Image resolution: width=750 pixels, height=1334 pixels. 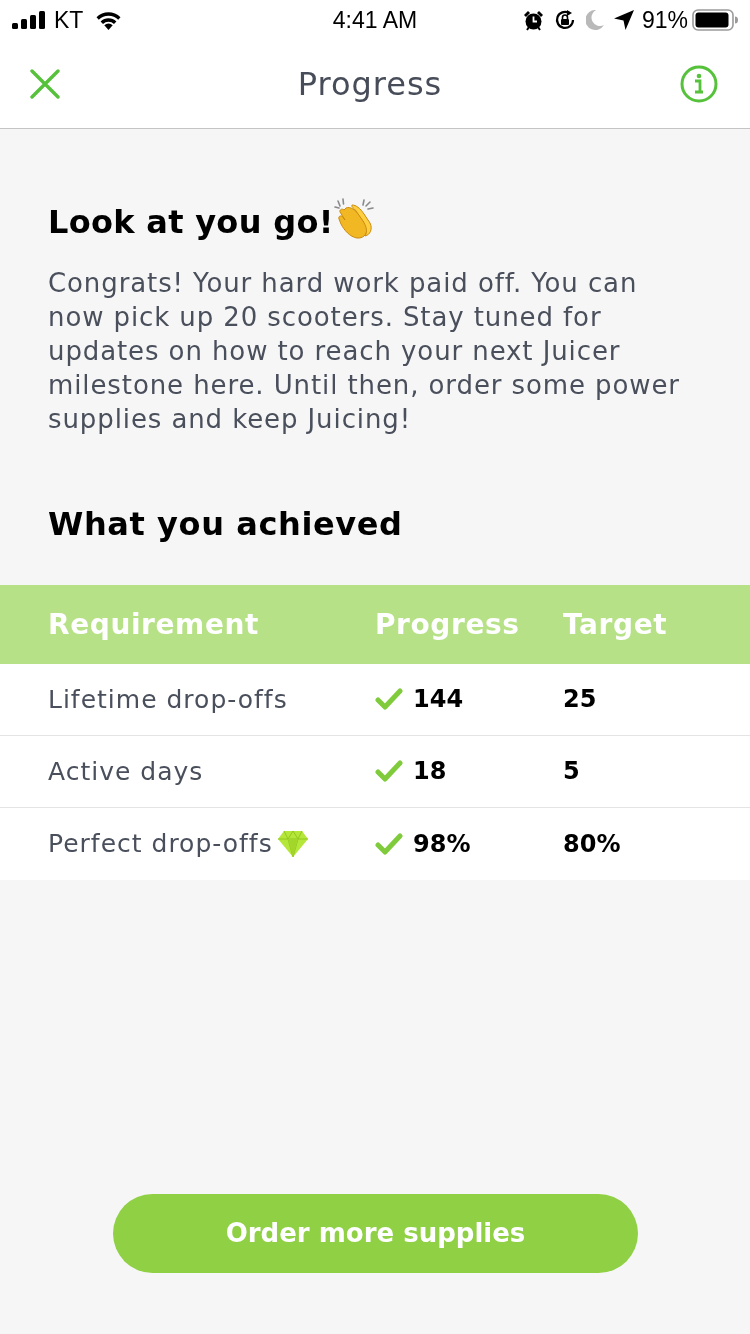 What do you see at coordinates (442, 844) in the screenshot?
I see `progress-value: 98%` at bounding box center [442, 844].